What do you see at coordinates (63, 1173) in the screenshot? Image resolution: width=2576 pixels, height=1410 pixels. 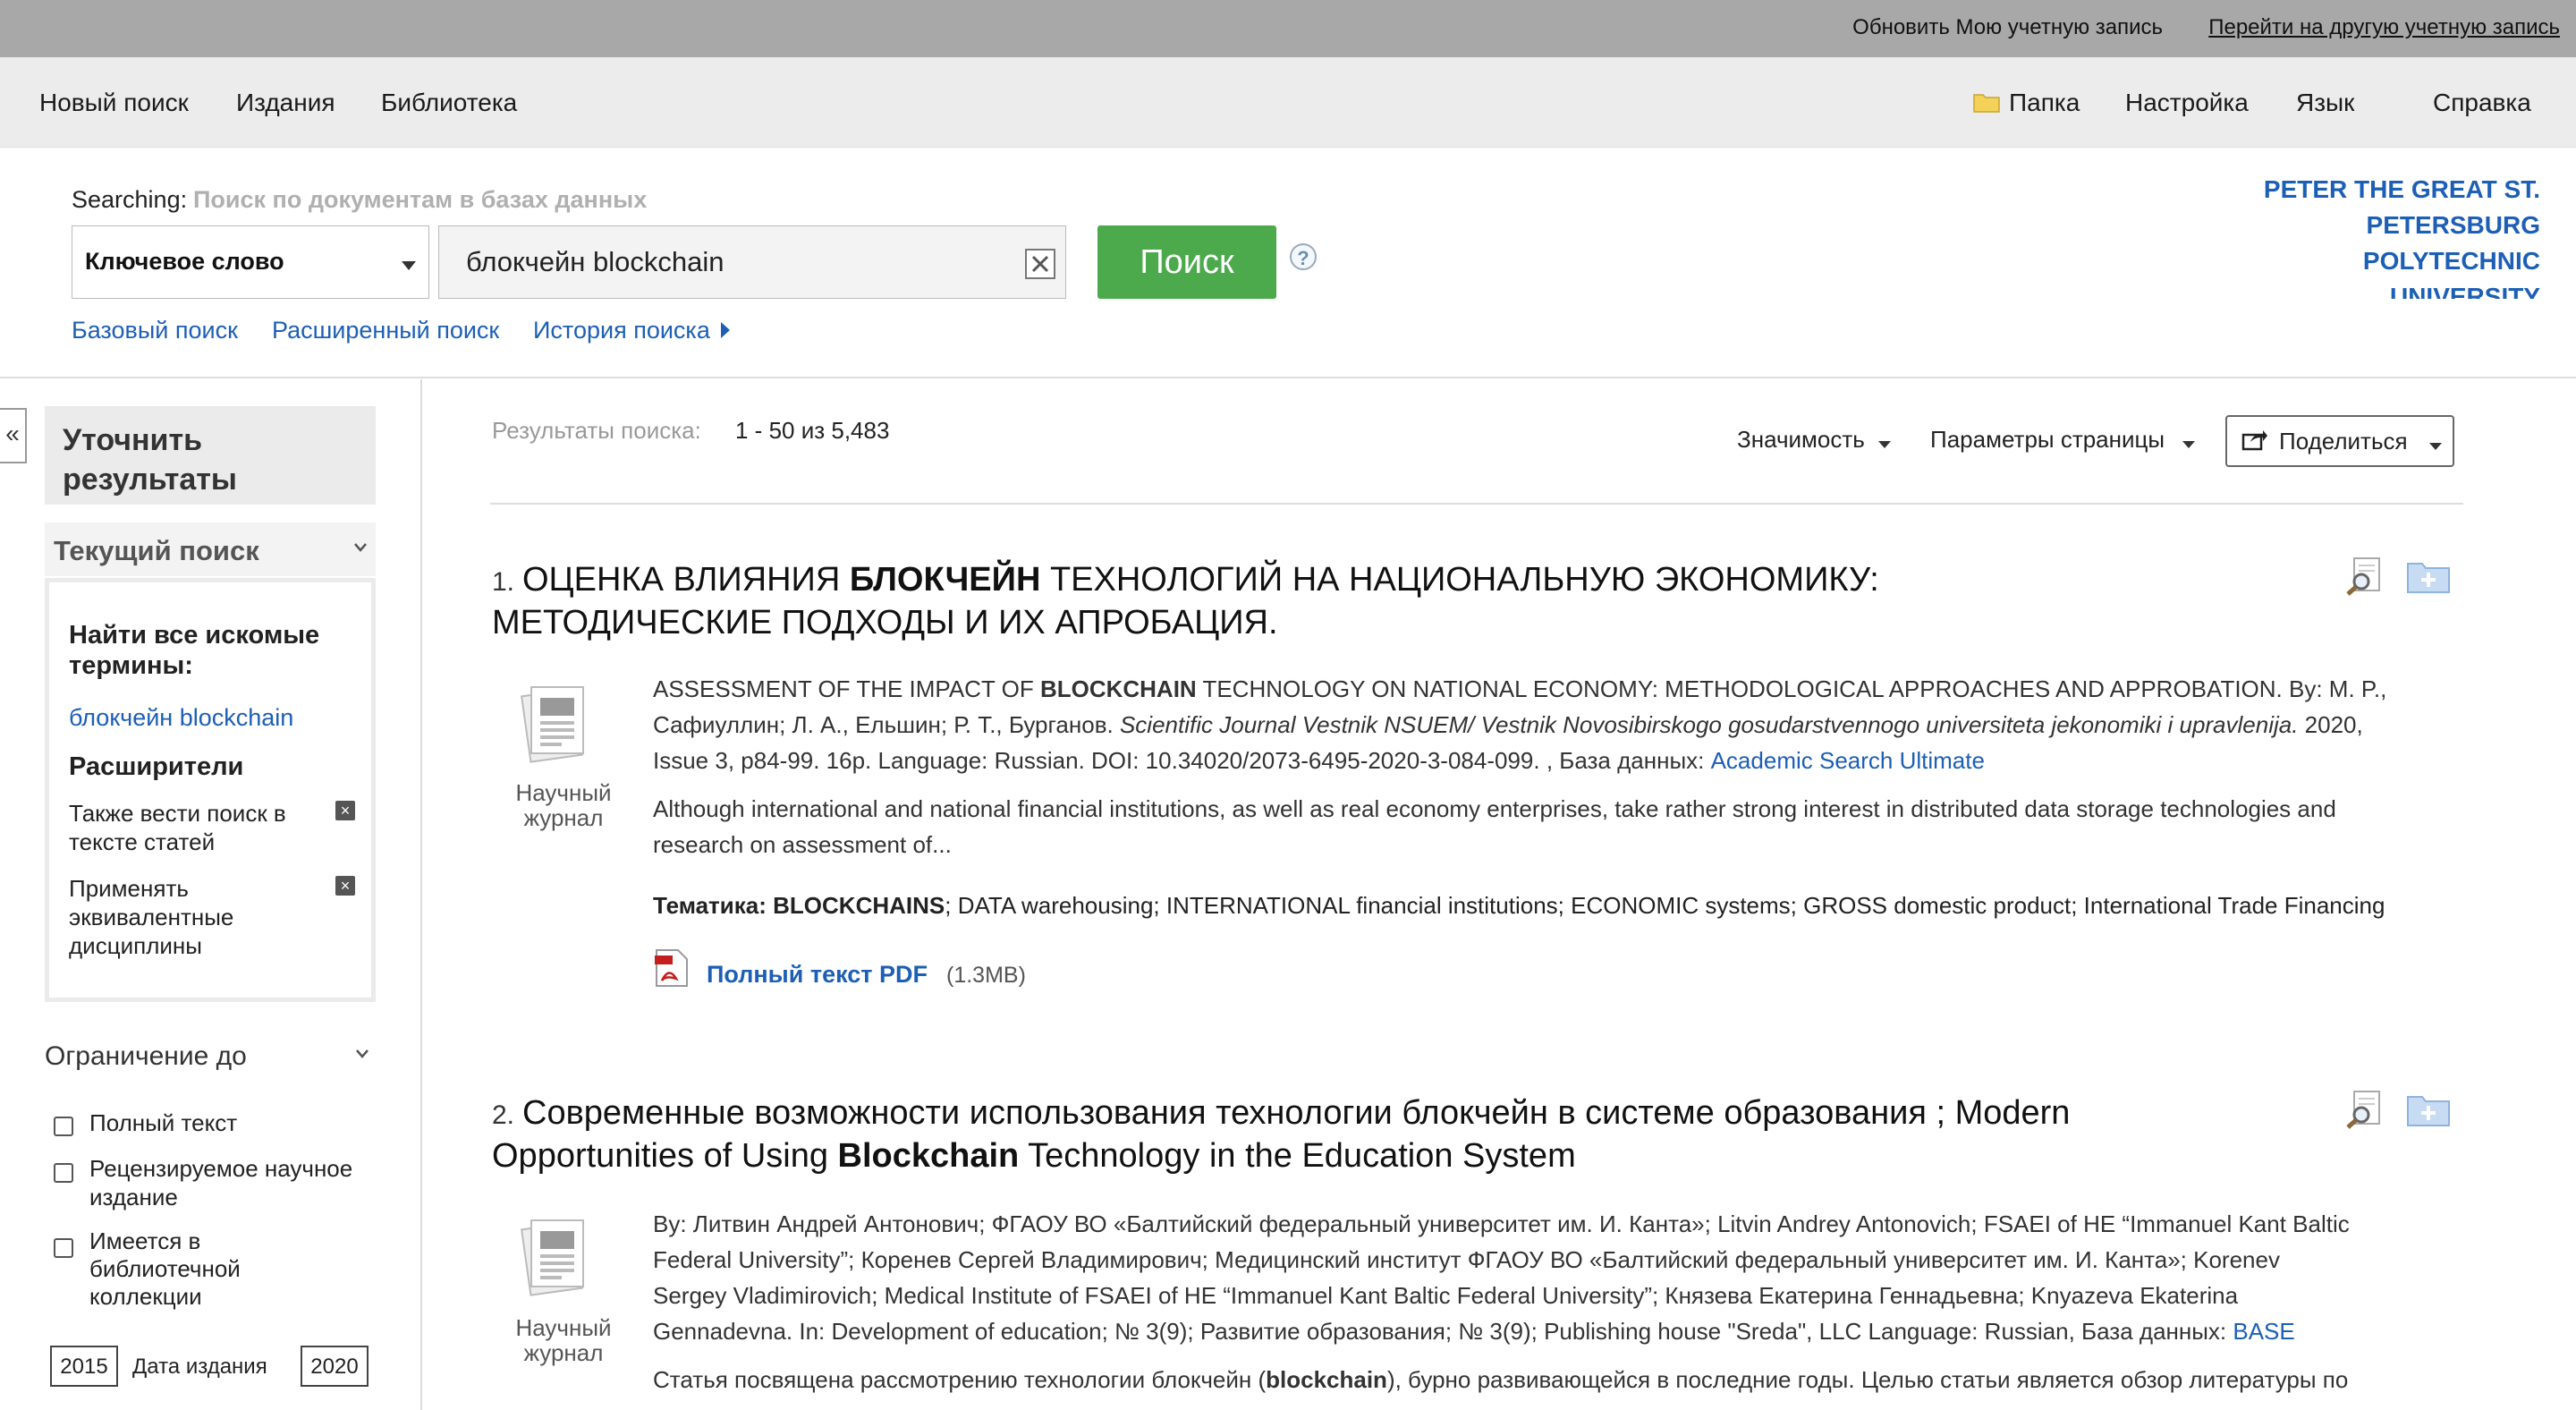 I see `peer-reviewed-checkbox` at bounding box center [63, 1173].